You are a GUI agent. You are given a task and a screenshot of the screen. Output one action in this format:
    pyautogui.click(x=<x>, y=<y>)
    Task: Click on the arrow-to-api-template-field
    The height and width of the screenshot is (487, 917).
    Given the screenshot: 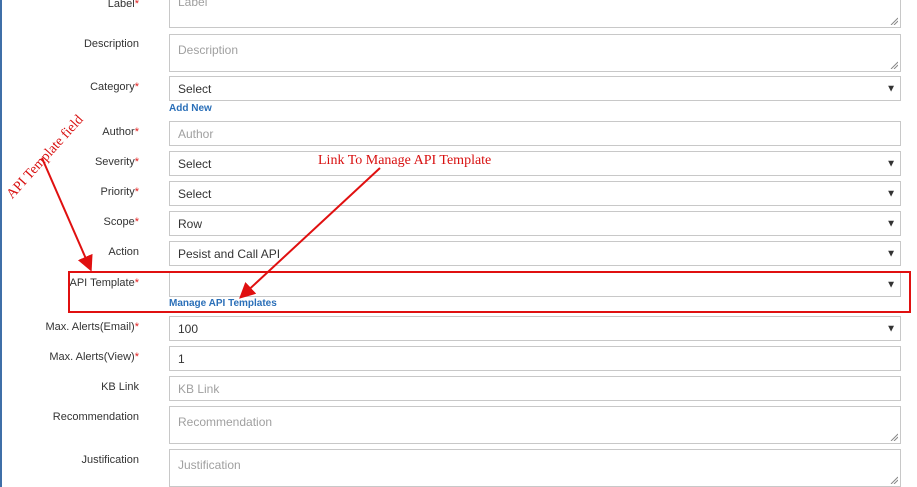 What is the action you would take?
    pyautogui.click(x=67, y=214)
    